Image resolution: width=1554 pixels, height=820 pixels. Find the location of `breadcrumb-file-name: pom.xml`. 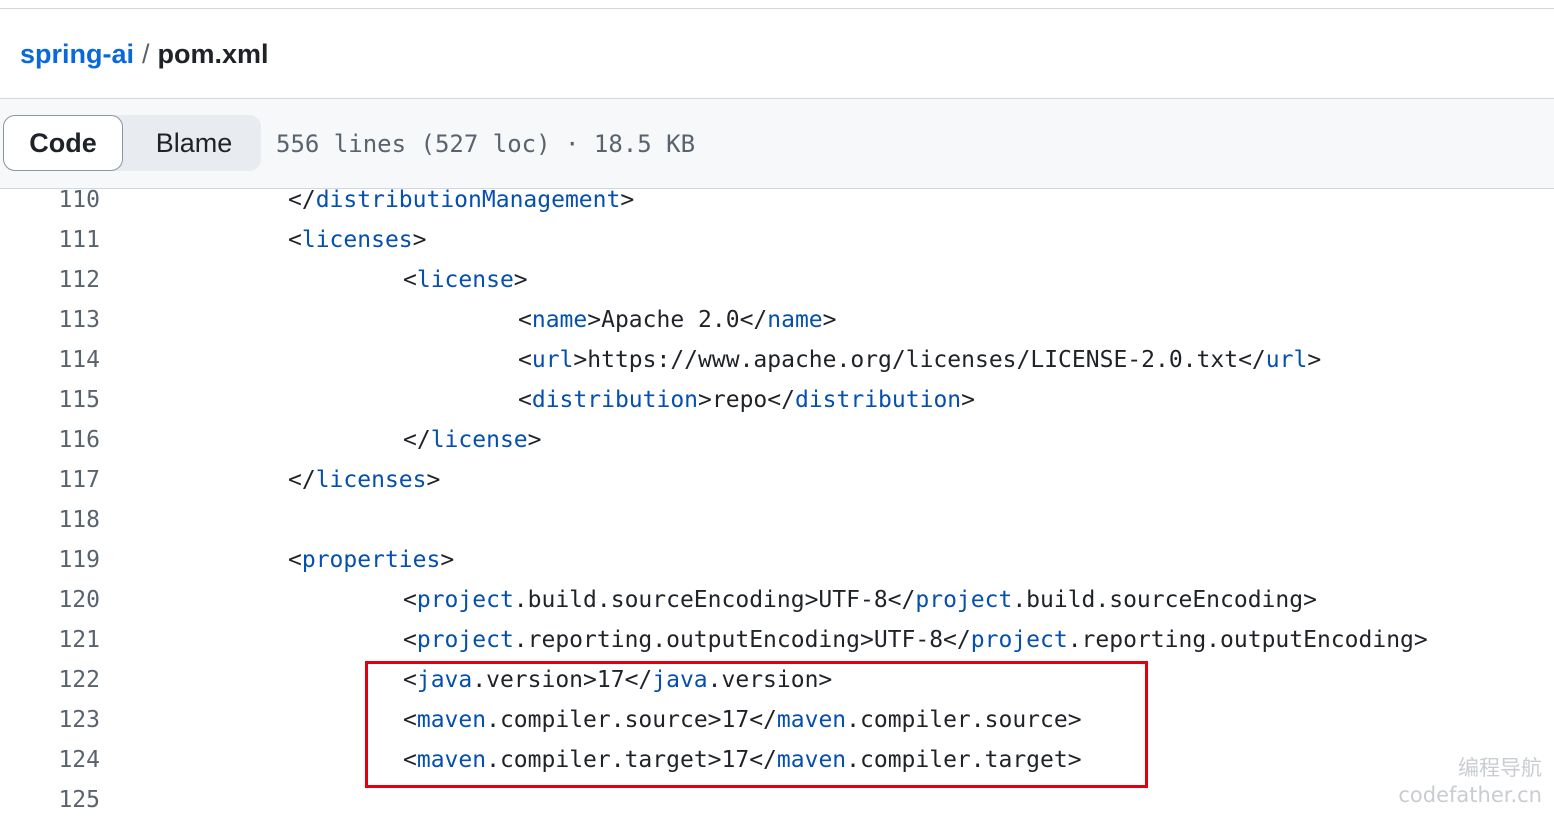

breadcrumb-file-name: pom.xml is located at coordinates (213, 54).